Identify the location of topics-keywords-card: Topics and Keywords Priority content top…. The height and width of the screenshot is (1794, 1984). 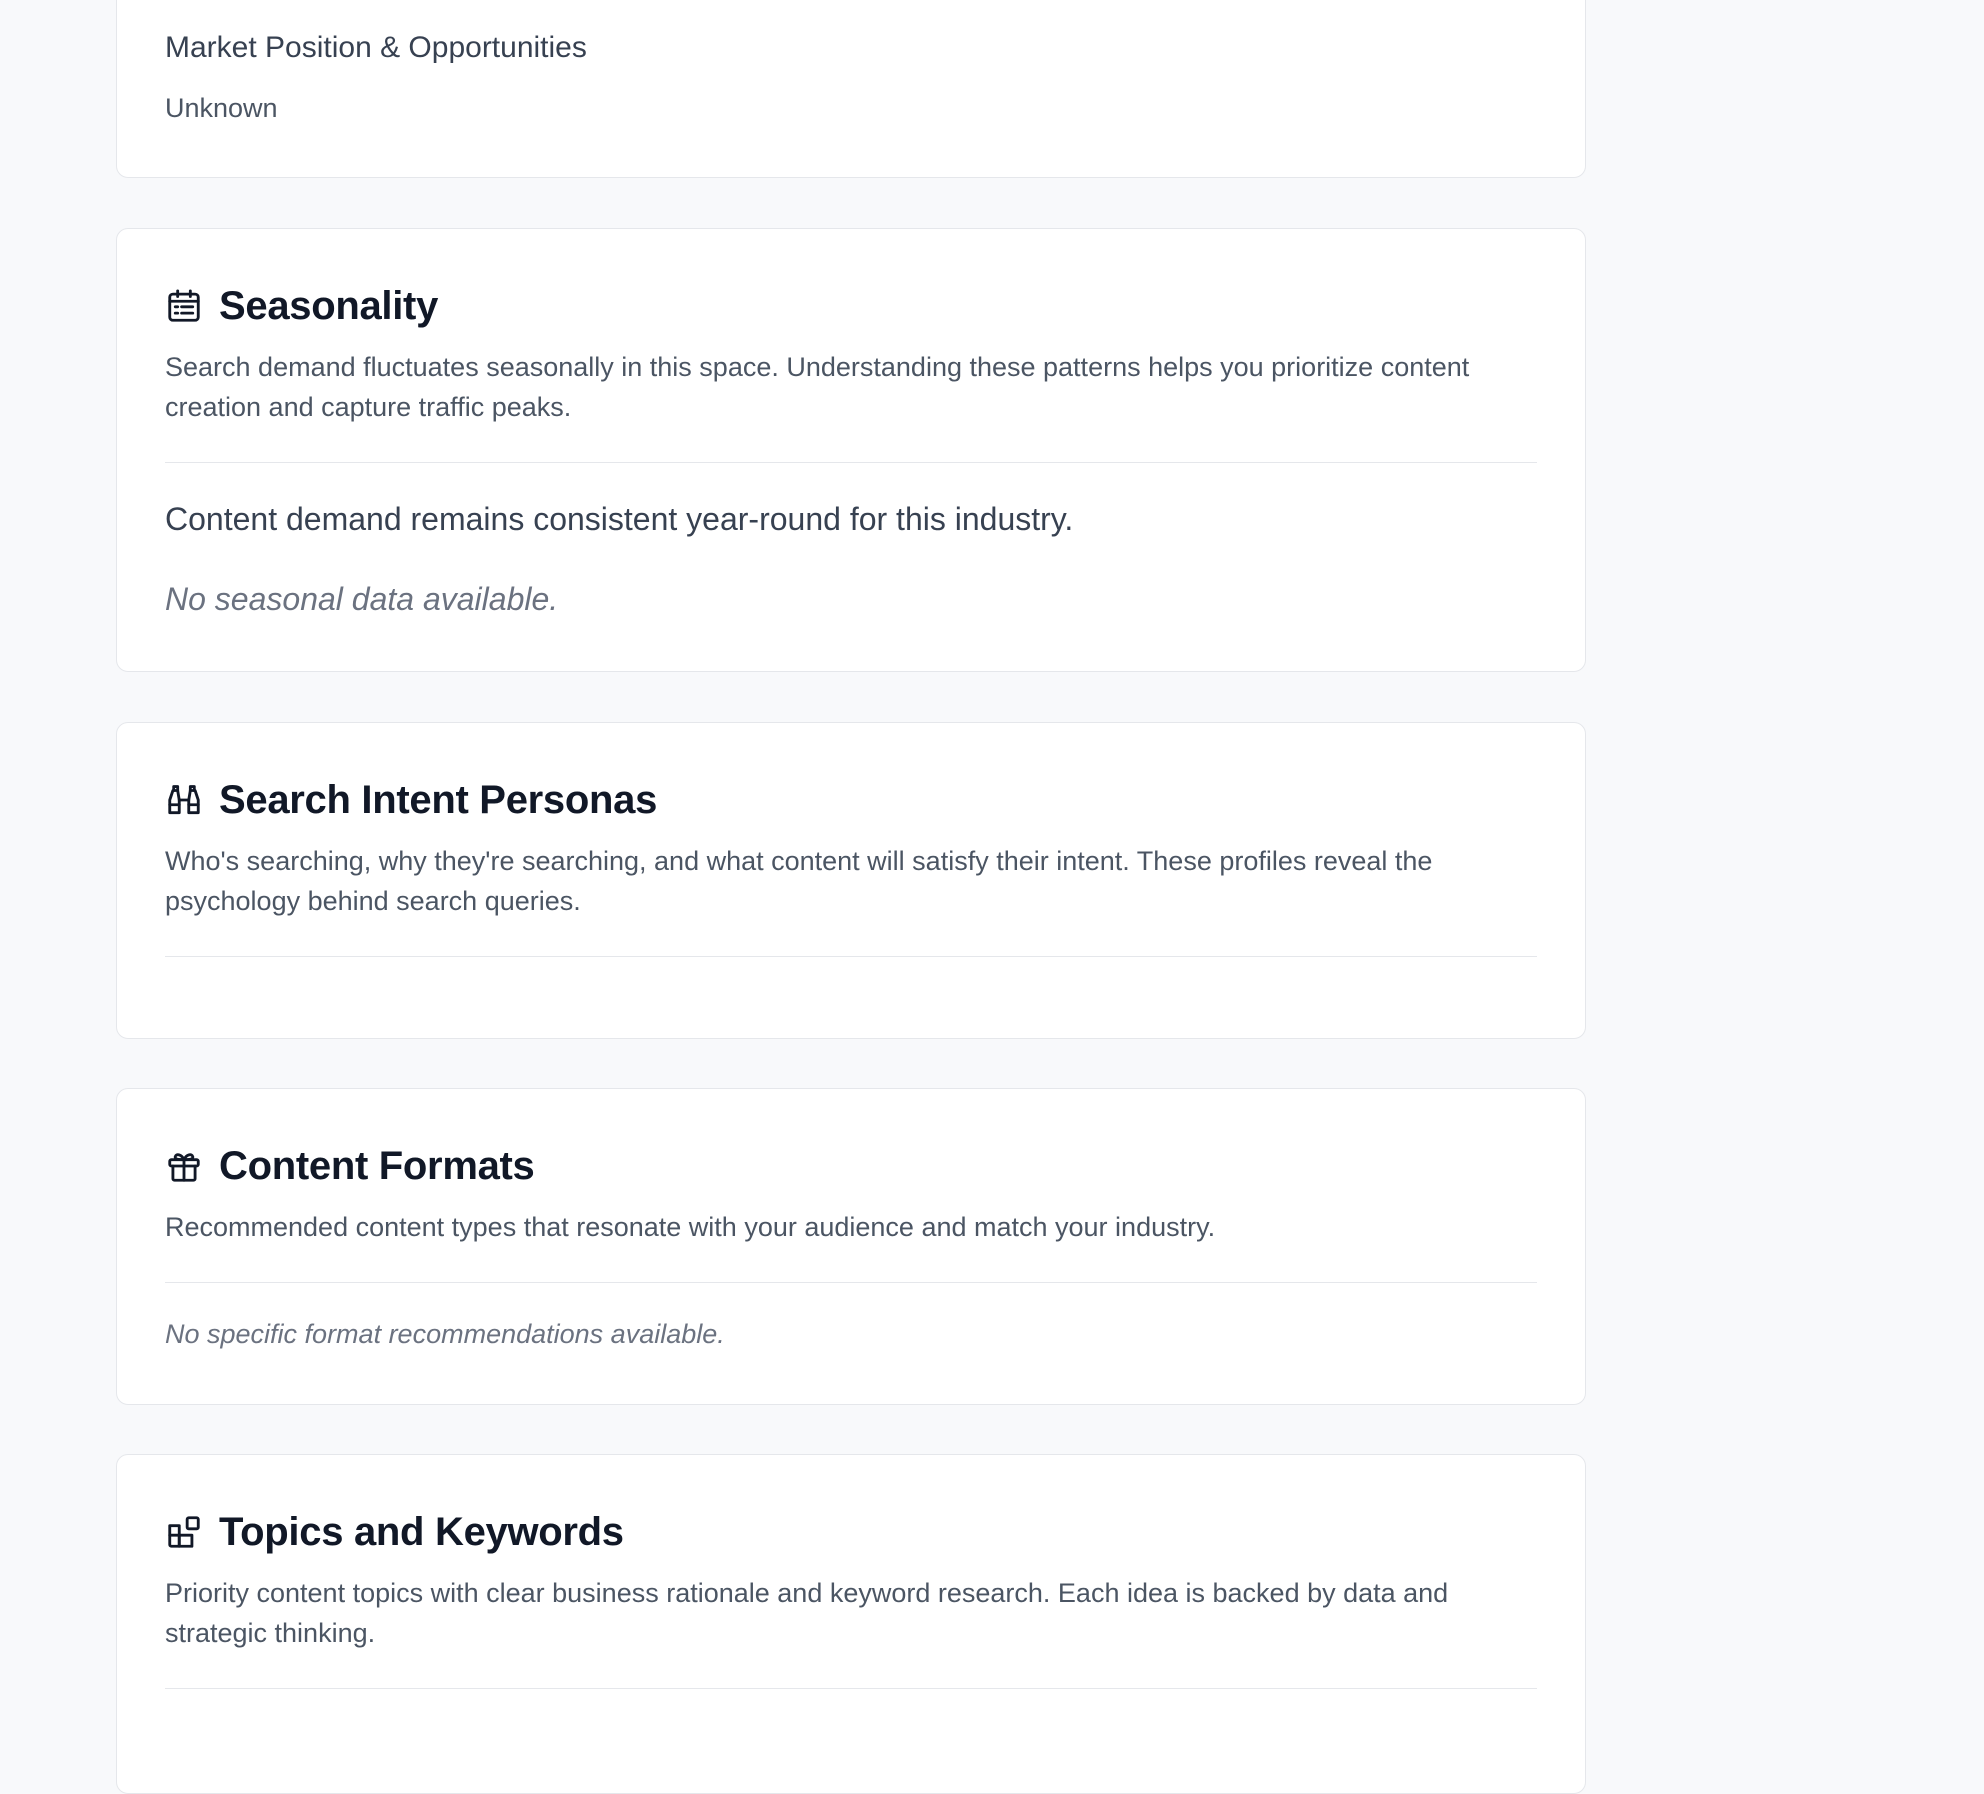
(851, 1624).